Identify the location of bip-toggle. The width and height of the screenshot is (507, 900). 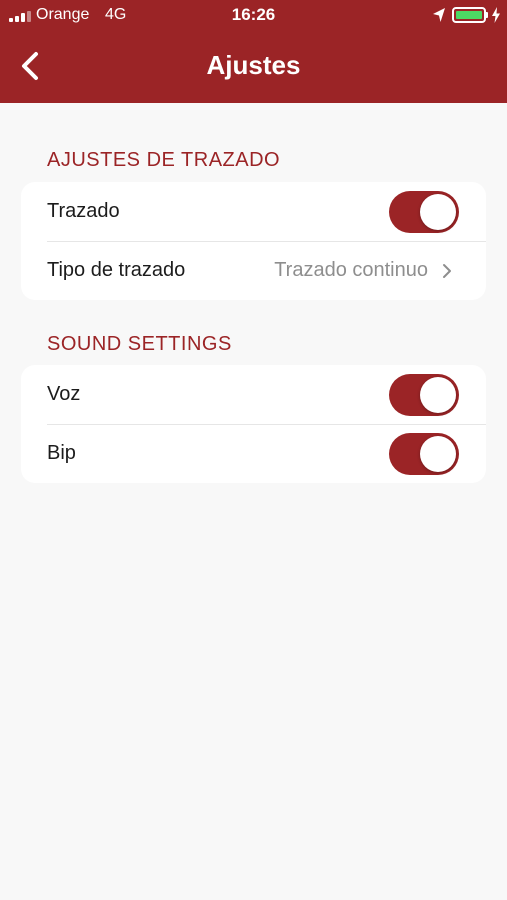
(424, 454).